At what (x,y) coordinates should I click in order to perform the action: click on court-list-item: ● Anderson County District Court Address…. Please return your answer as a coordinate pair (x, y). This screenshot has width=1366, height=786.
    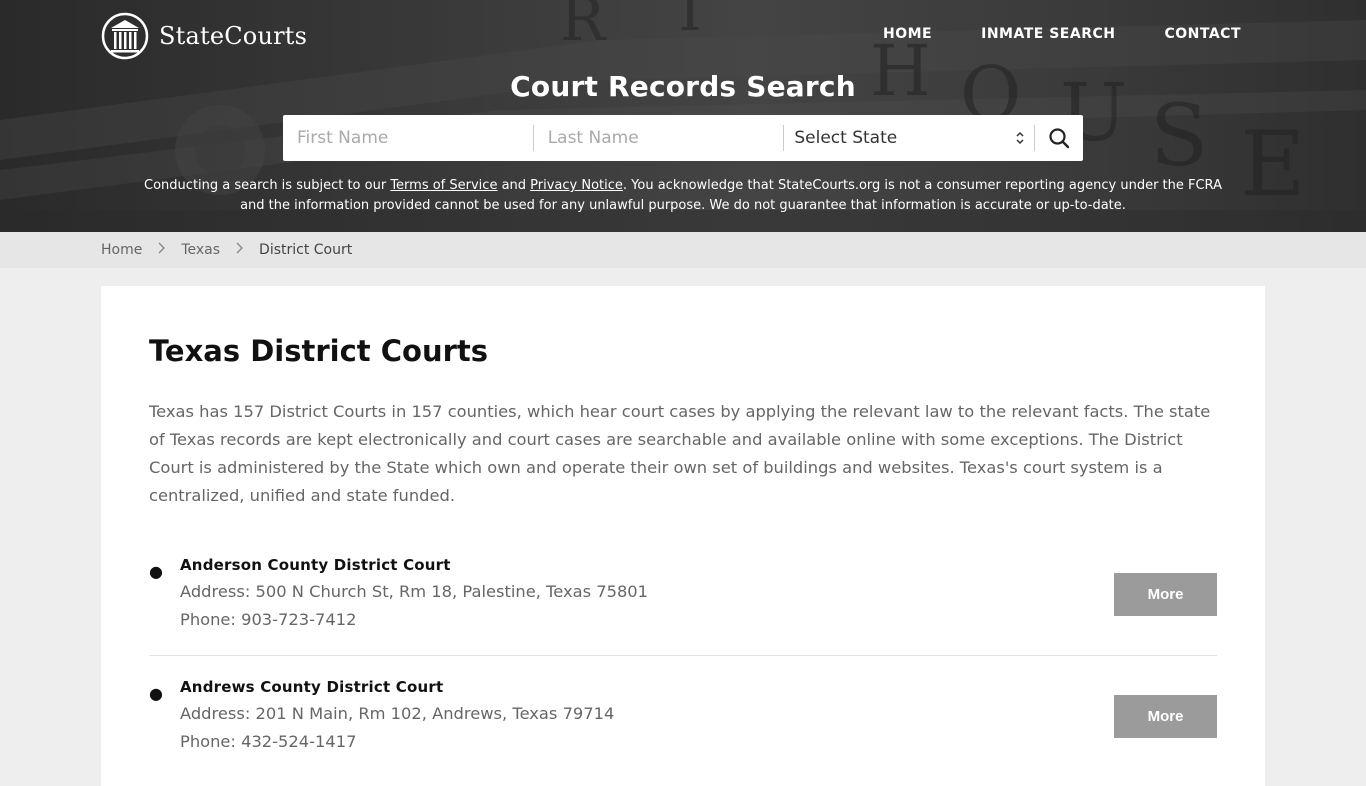
    Looking at the image, I should click on (683, 605).